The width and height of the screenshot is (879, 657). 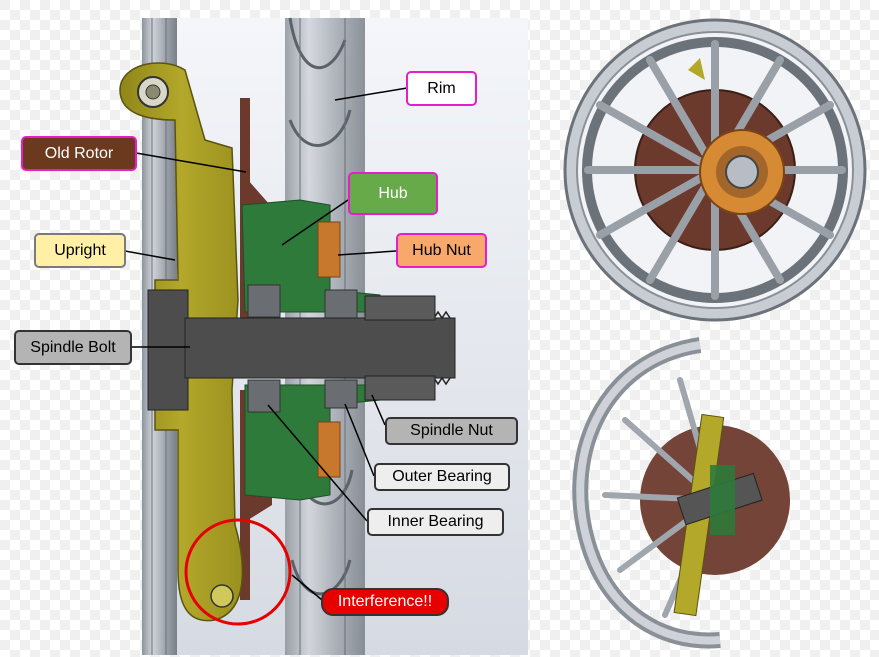 What do you see at coordinates (329, 249) in the screenshot?
I see `hub-nut` at bounding box center [329, 249].